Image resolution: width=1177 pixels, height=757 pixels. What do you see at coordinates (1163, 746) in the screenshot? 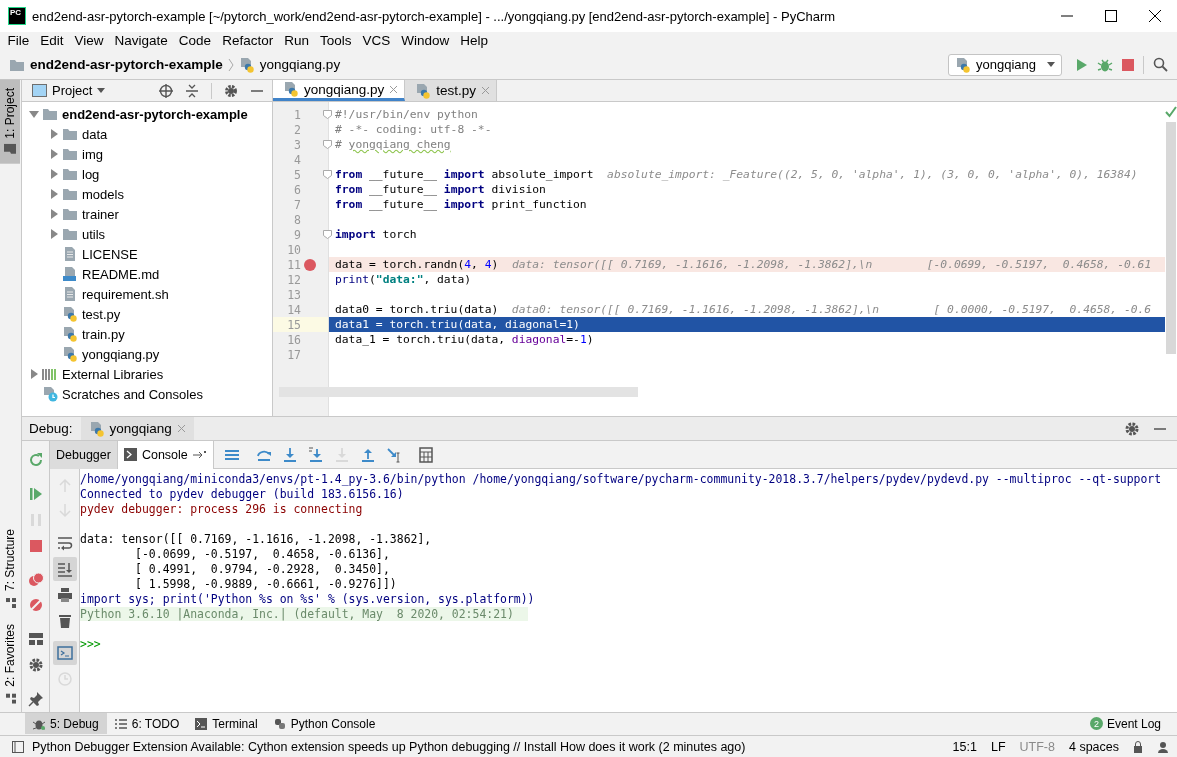
I see `inspector-icon` at bounding box center [1163, 746].